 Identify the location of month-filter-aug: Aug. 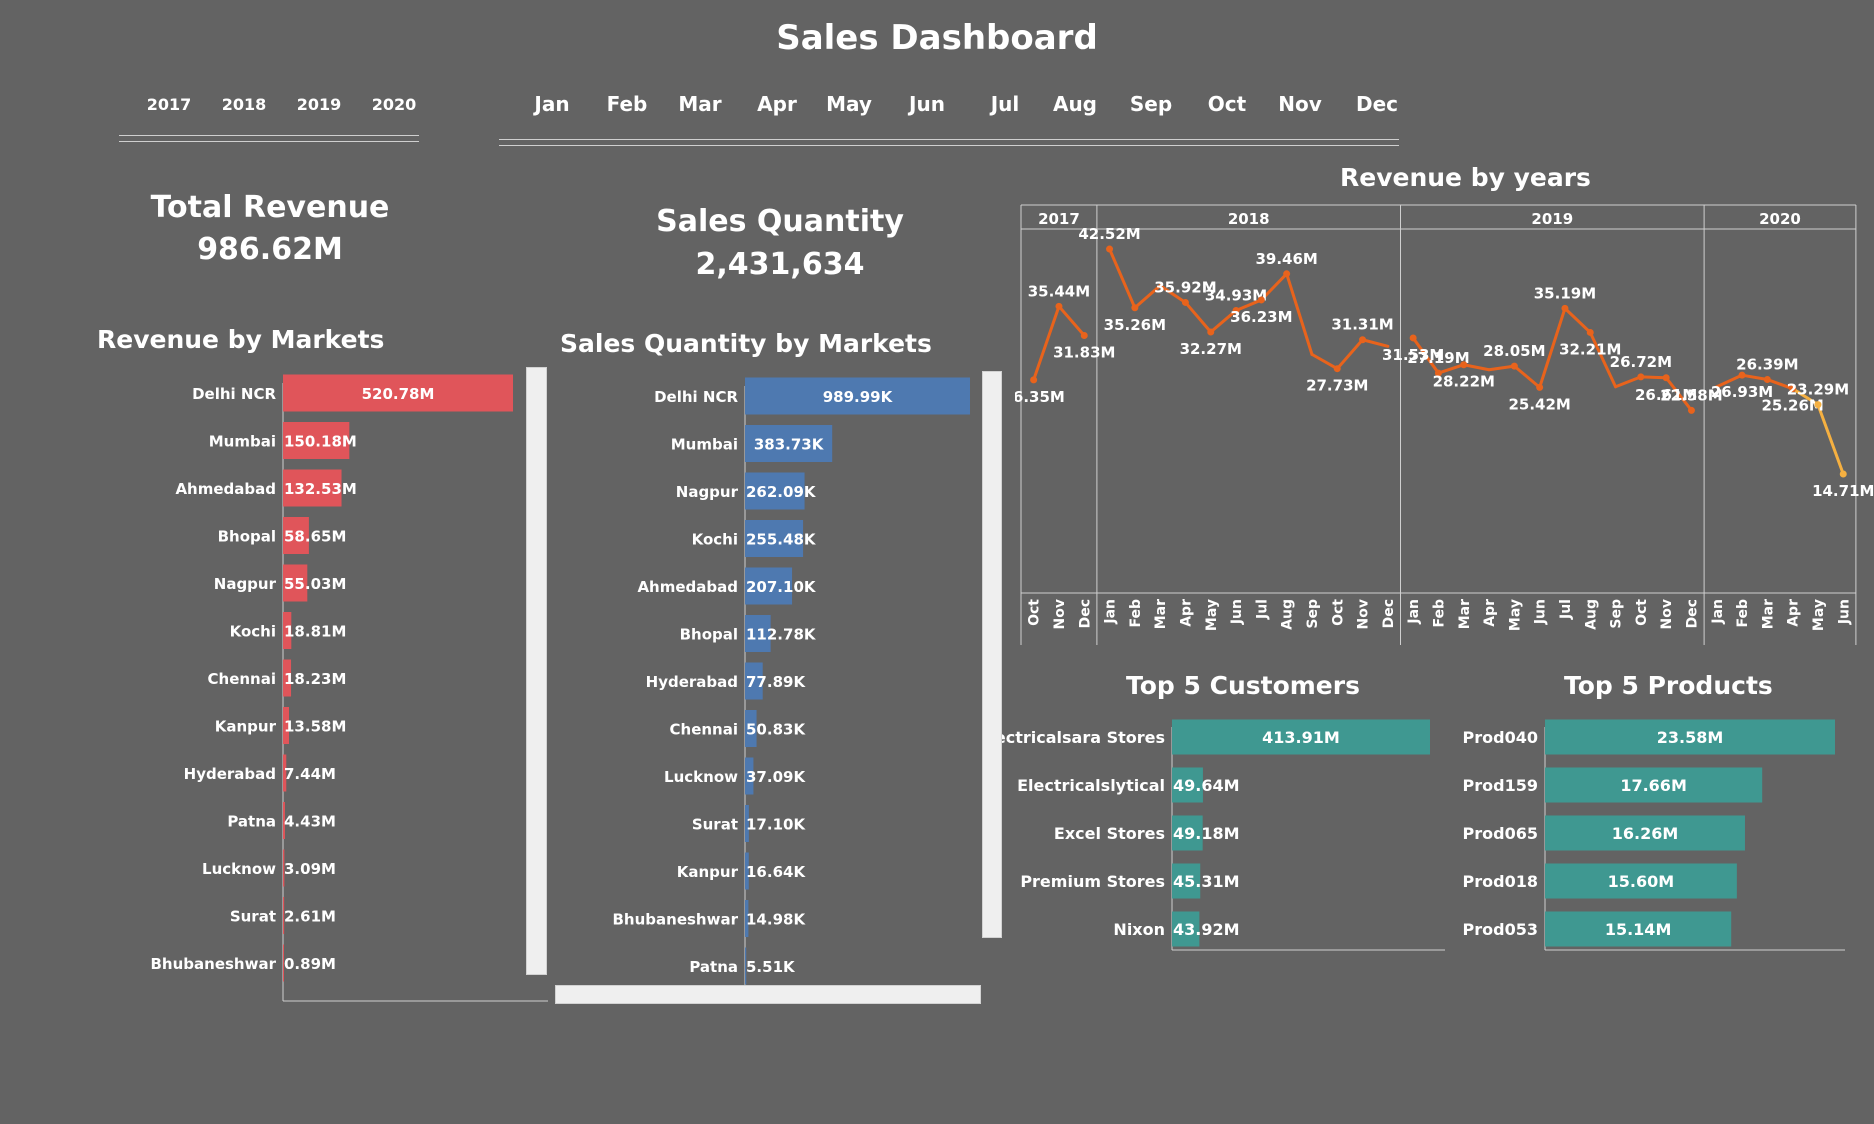
(1075, 104).